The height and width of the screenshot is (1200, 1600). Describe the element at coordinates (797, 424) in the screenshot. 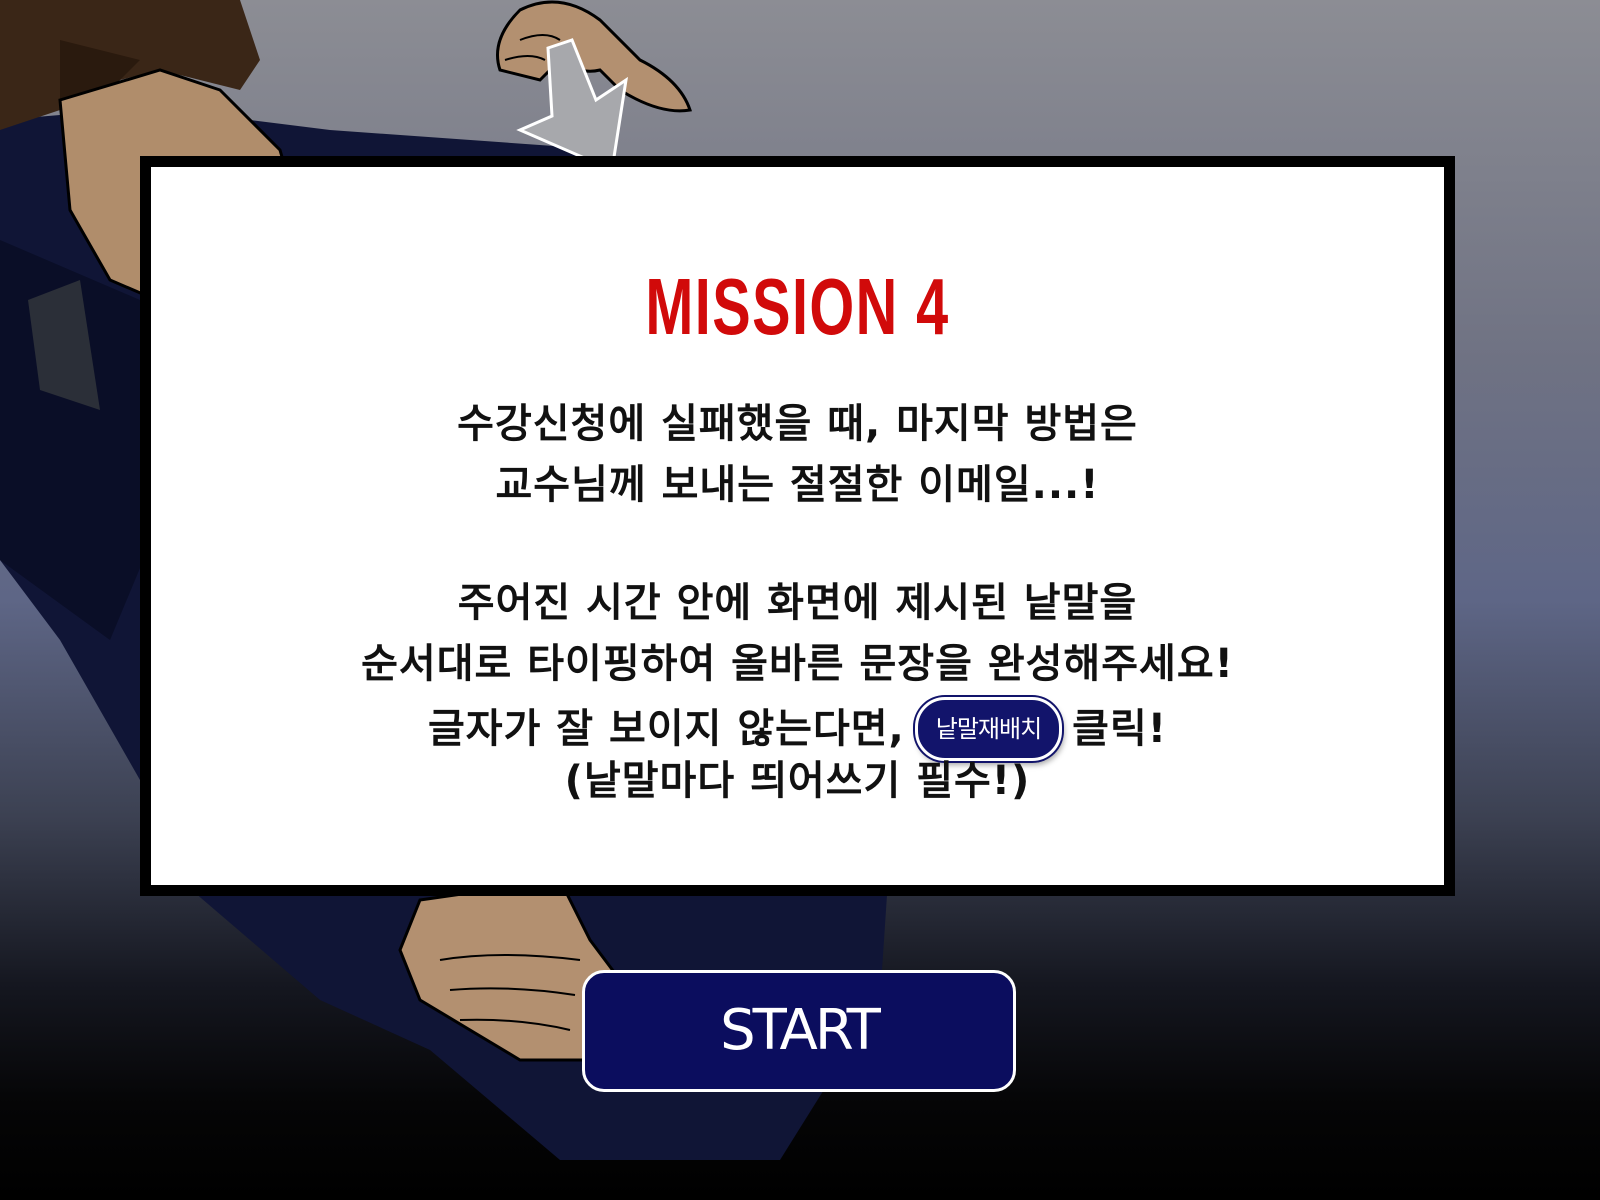

I see `mission-text-line: 수강신청에 실패했을 때, 마지막 방법은` at that location.